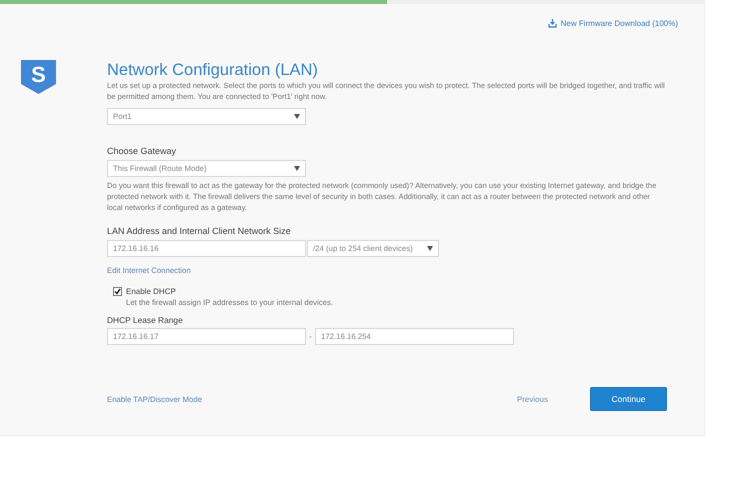 The image size is (756, 498). What do you see at coordinates (199, 231) in the screenshot?
I see `field-label: LAN Address and Internal Client Network Size` at bounding box center [199, 231].